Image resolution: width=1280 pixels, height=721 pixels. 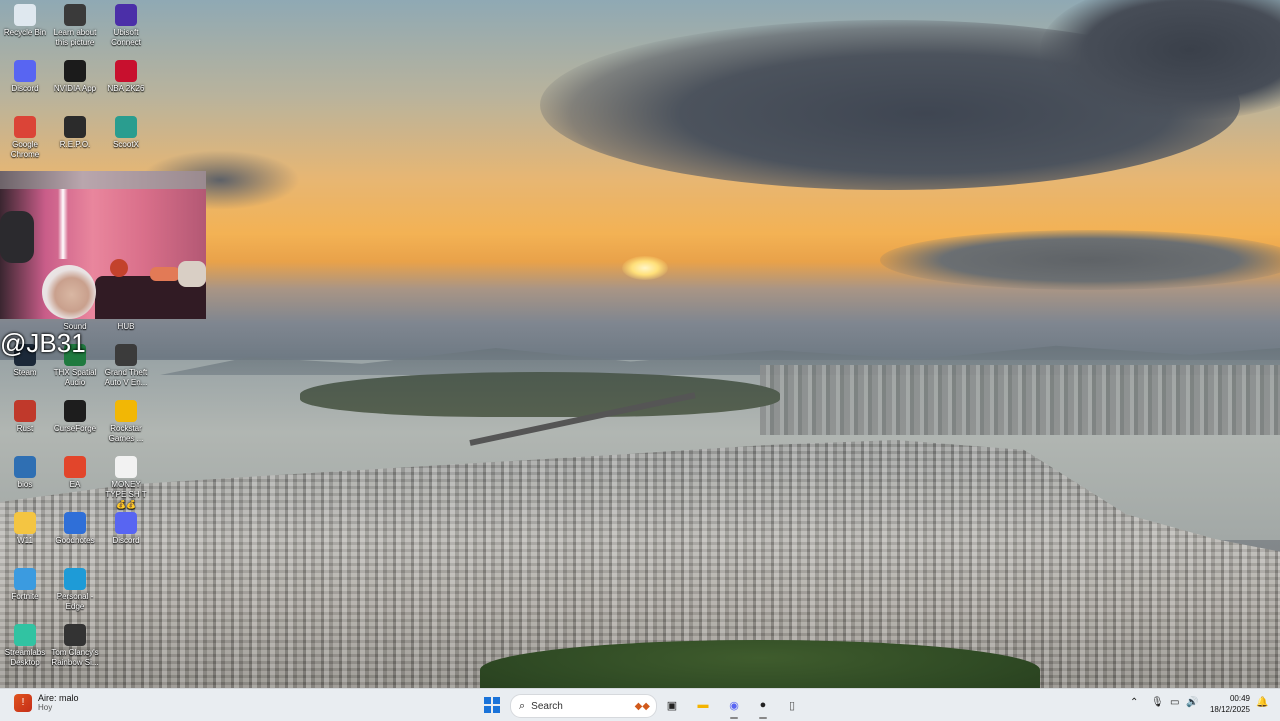 I want to click on file-explorer-icon: ▬, so click(x=703, y=705).